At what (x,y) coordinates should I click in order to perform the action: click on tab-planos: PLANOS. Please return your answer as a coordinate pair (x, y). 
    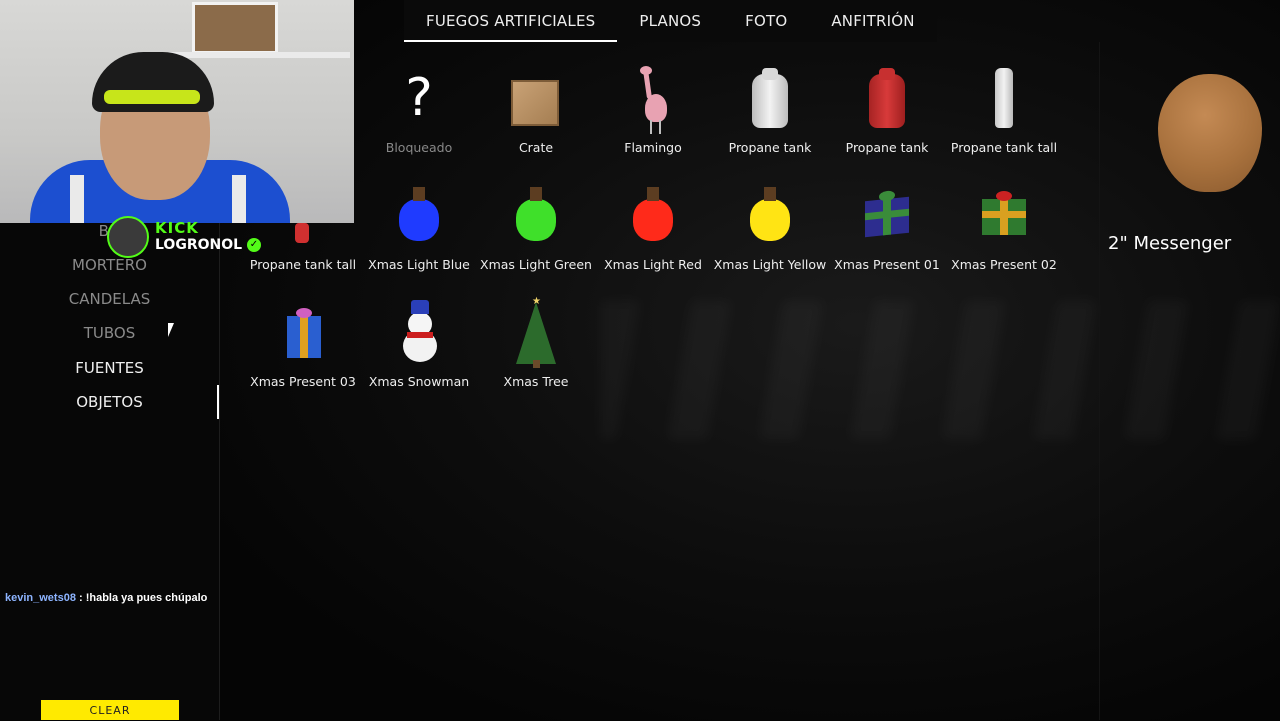
    Looking at the image, I should click on (670, 21).